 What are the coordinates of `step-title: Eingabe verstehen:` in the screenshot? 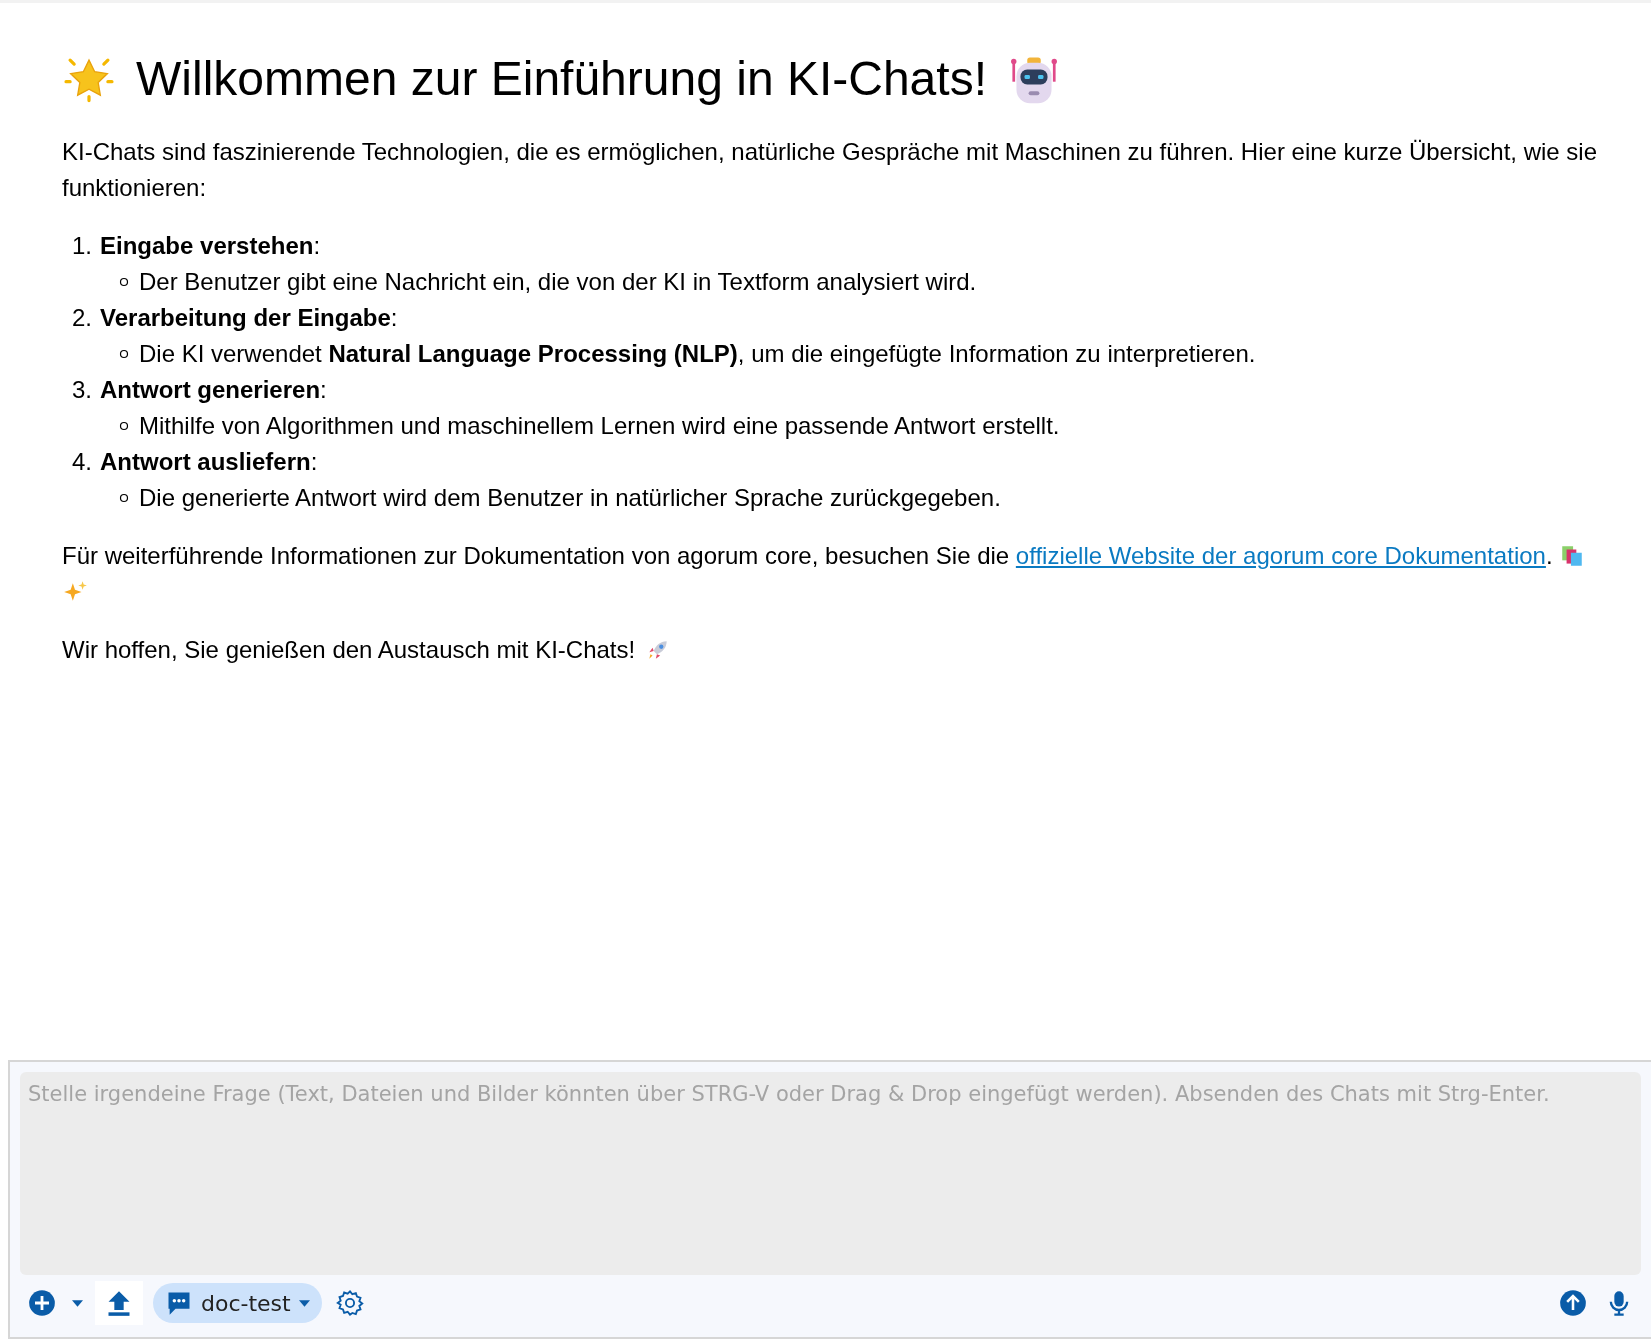 It's located at (210, 246).